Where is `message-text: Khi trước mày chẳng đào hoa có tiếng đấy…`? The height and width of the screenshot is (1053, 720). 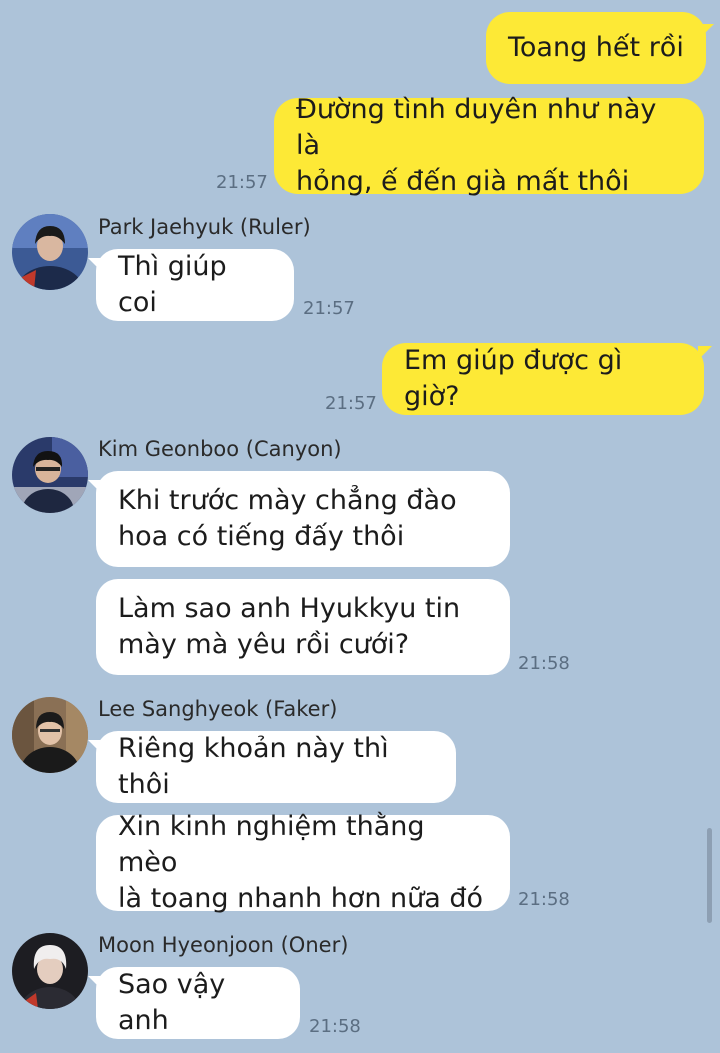
message-text: Khi trước mày chẳng đào hoa có tiếng đấy… is located at coordinates (287, 518).